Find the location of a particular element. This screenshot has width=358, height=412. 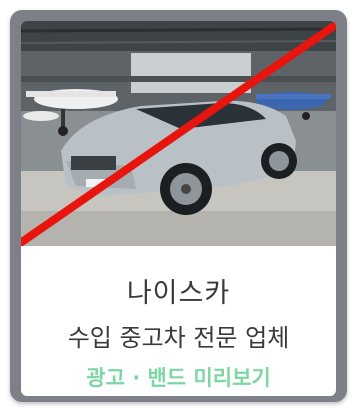

band-preview-link: 광고 · 밴드 미리보기 is located at coordinates (178, 377).